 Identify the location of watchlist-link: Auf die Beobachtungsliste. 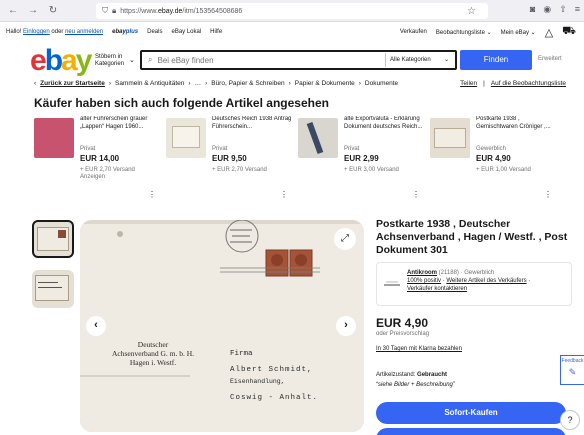
(528, 83).